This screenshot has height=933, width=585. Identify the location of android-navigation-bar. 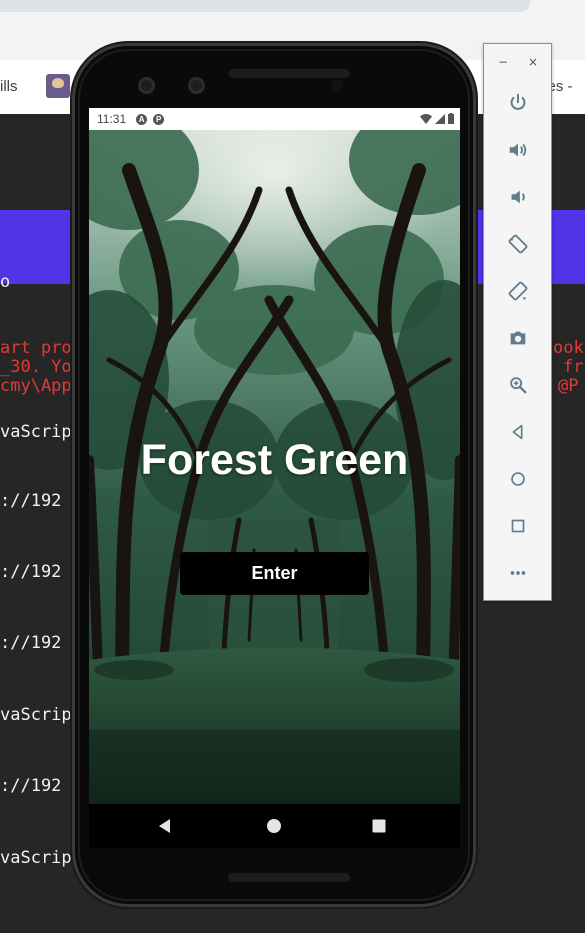
(274, 826).